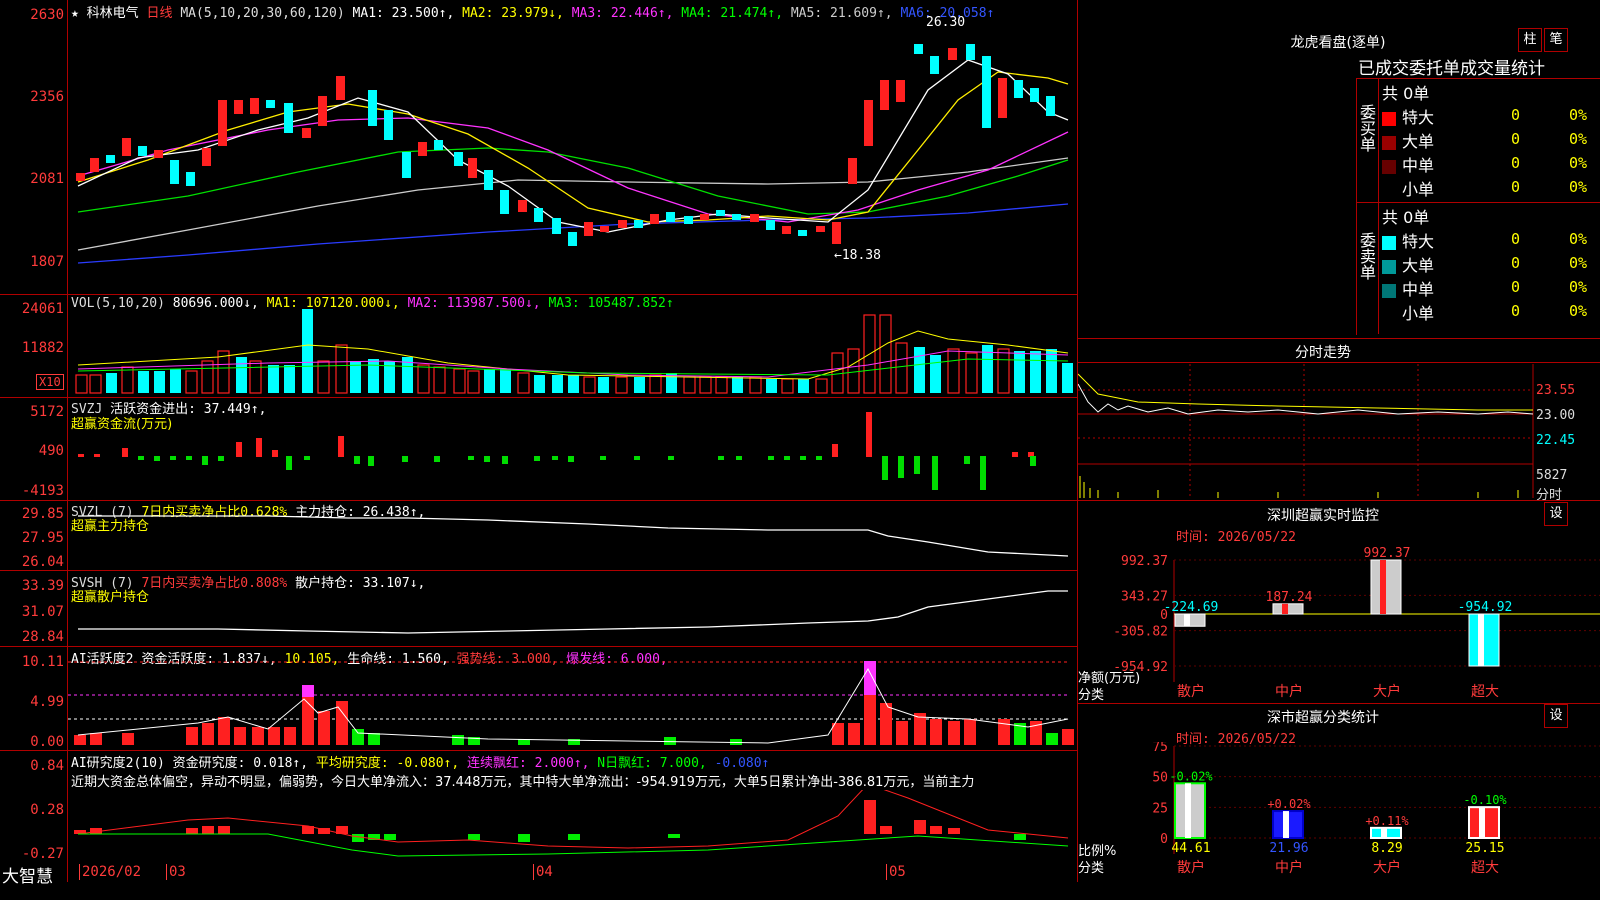  I want to click on svsh-line, so click(573, 612).